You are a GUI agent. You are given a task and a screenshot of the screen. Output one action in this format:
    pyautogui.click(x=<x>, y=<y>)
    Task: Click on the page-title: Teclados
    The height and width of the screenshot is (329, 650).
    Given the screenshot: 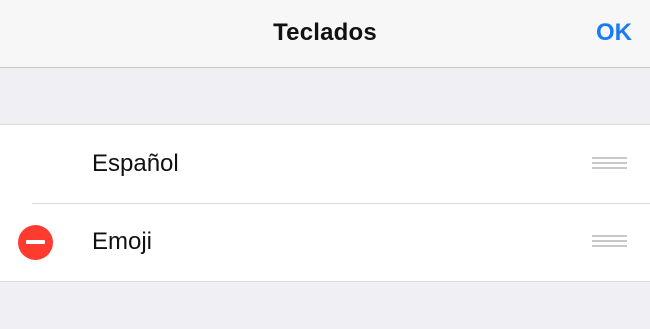 What is the action you would take?
    pyautogui.click(x=325, y=32)
    